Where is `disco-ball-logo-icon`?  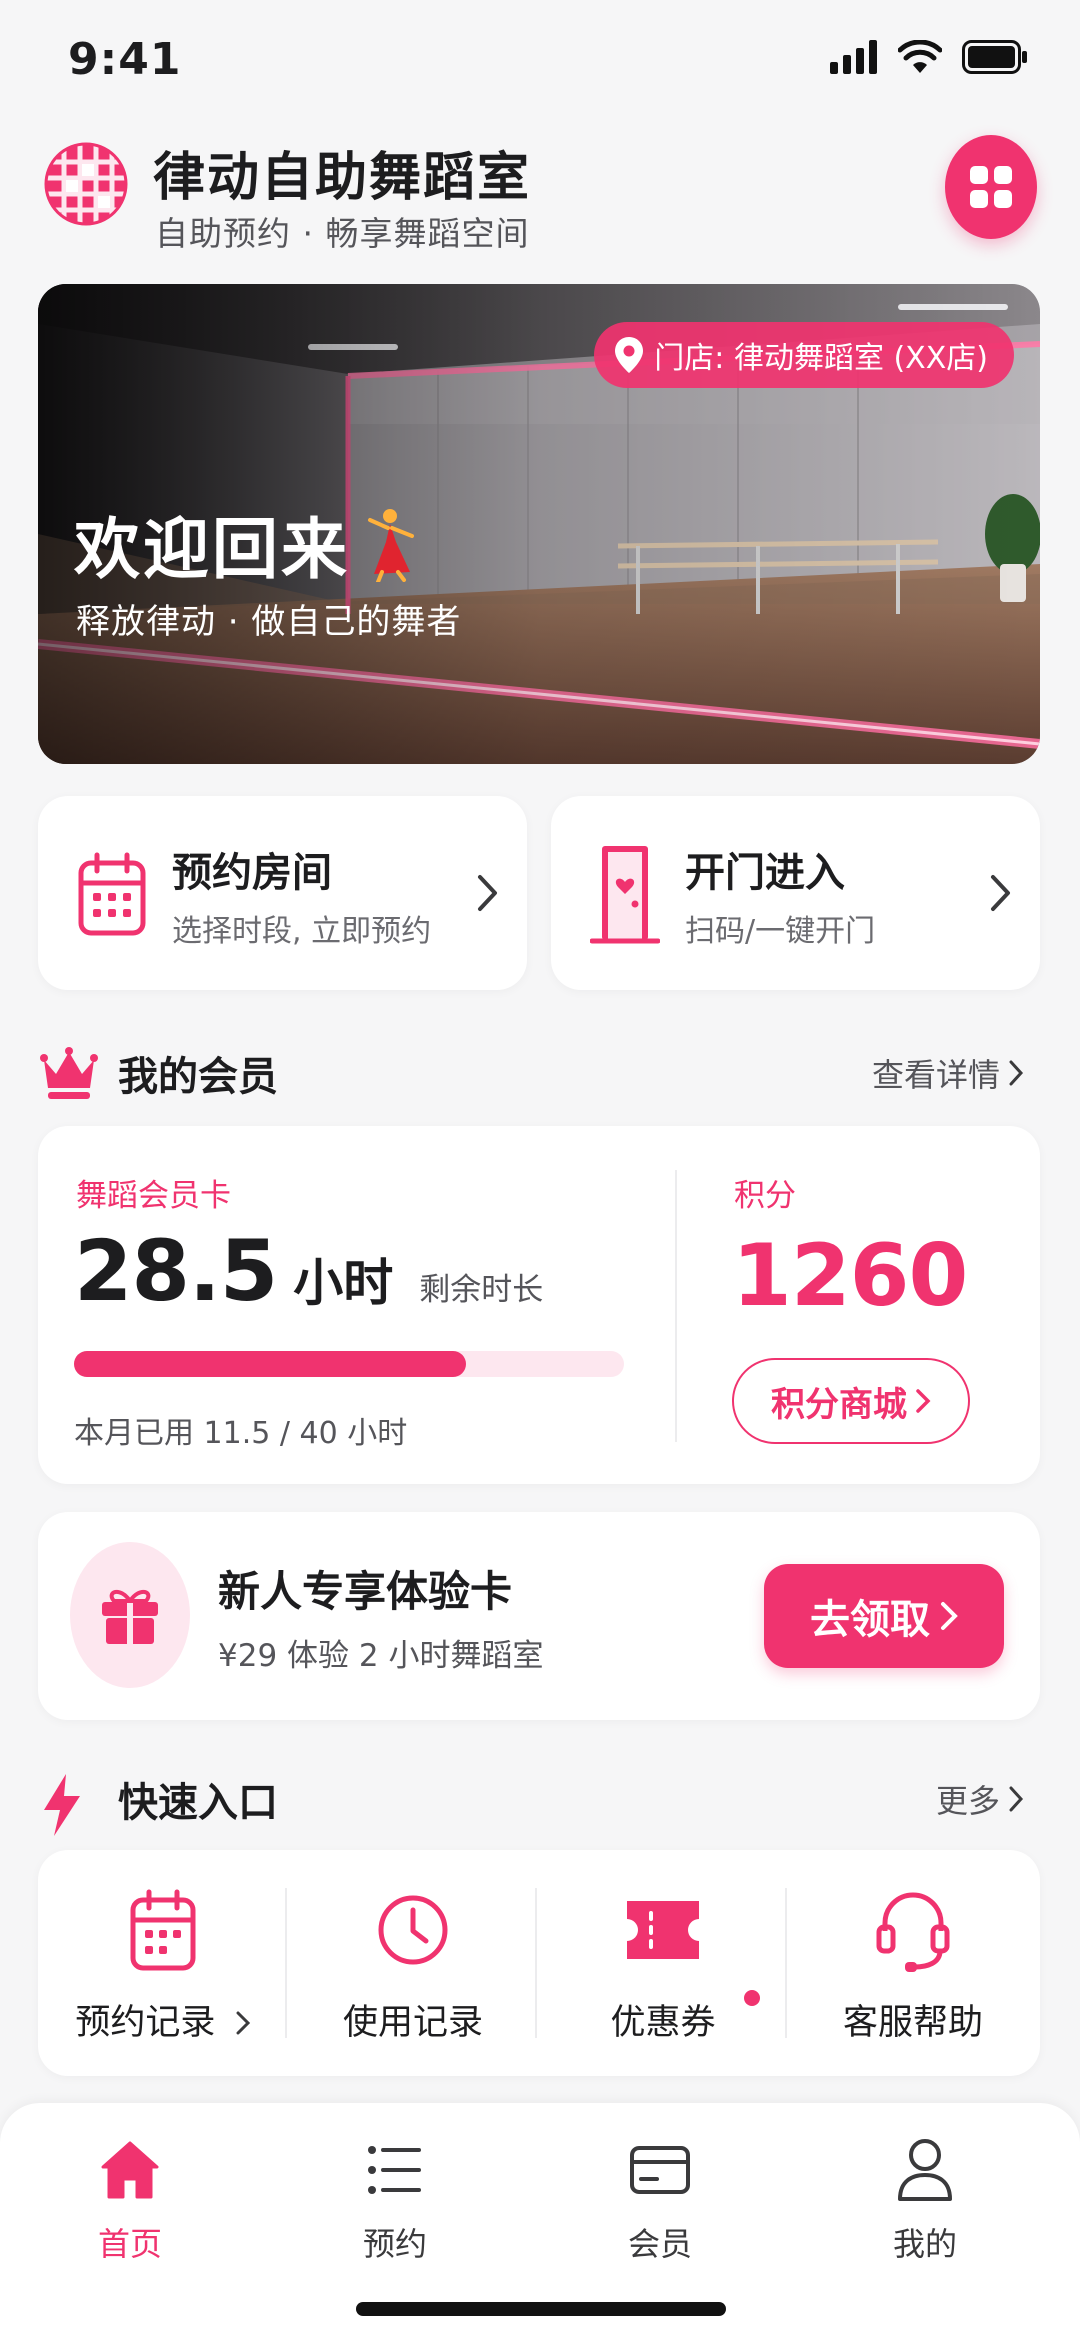 disco-ball-logo-icon is located at coordinates (86, 184).